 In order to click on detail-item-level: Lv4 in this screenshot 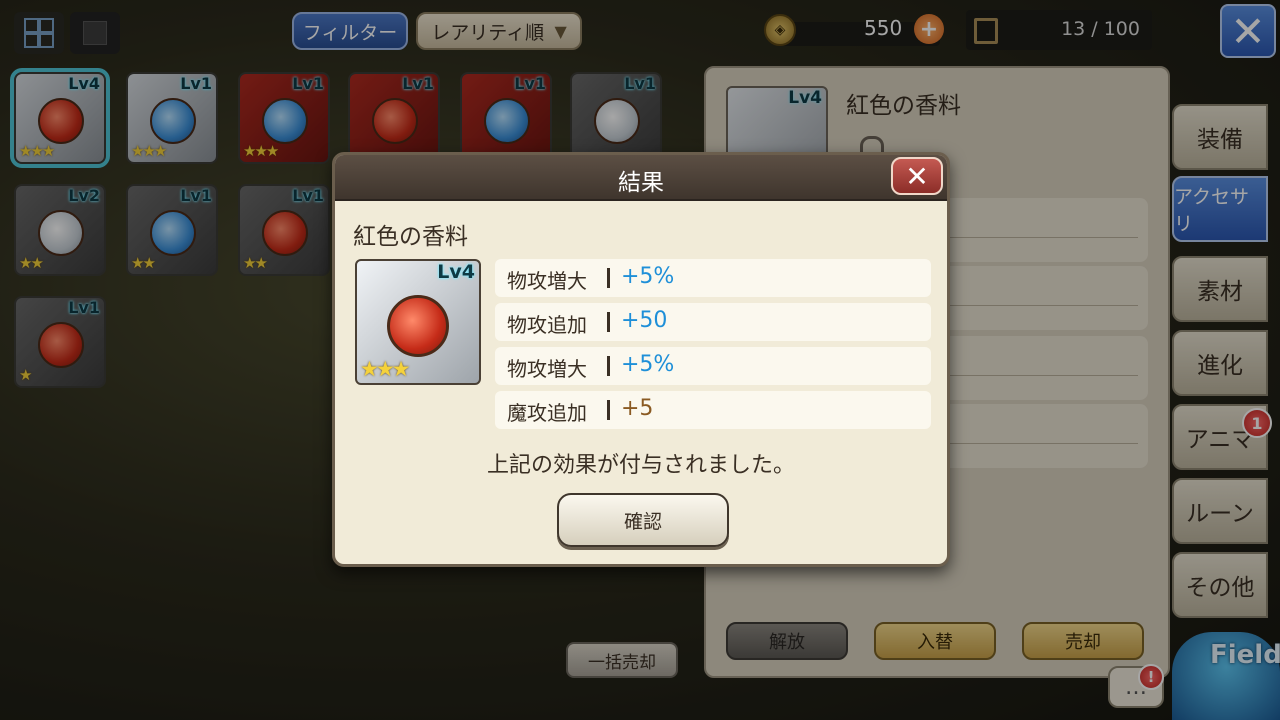, I will do `click(805, 98)`.